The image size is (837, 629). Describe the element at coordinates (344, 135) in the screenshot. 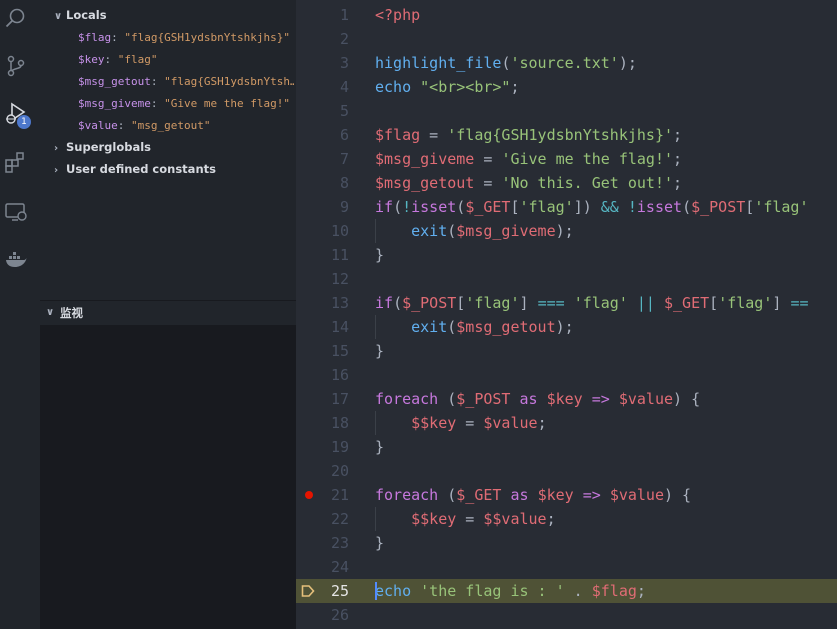

I see `line-number: 6` at that location.